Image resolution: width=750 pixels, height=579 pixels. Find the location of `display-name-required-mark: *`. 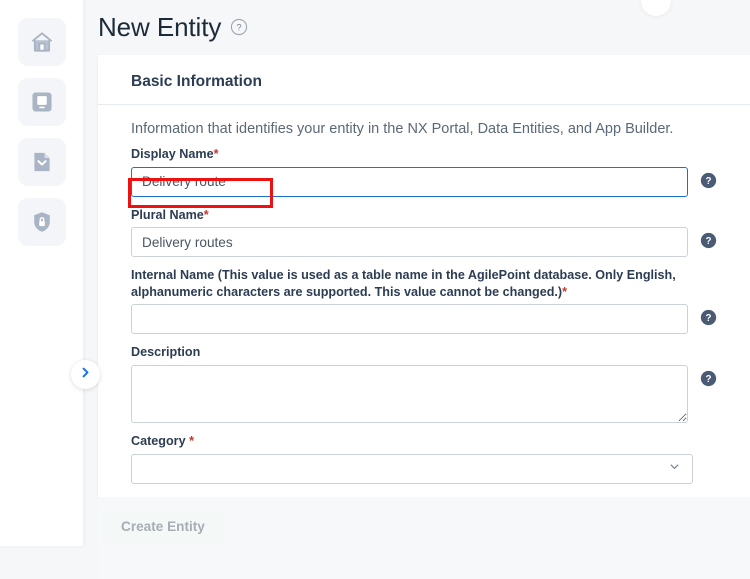

display-name-required-mark: * is located at coordinates (216, 154).